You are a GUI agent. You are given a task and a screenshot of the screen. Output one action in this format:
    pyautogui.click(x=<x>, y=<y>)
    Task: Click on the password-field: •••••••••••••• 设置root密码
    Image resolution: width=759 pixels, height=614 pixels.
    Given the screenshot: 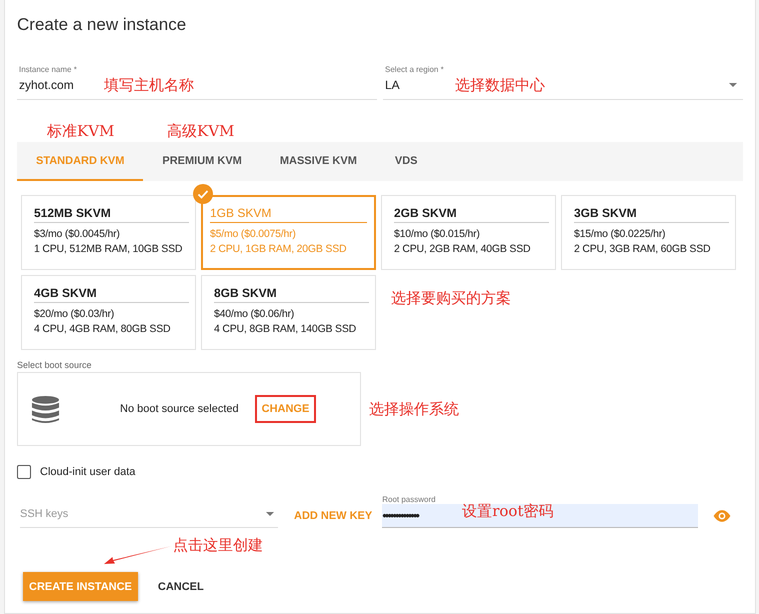 What is the action you would take?
    pyautogui.click(x=540, y=516)
    